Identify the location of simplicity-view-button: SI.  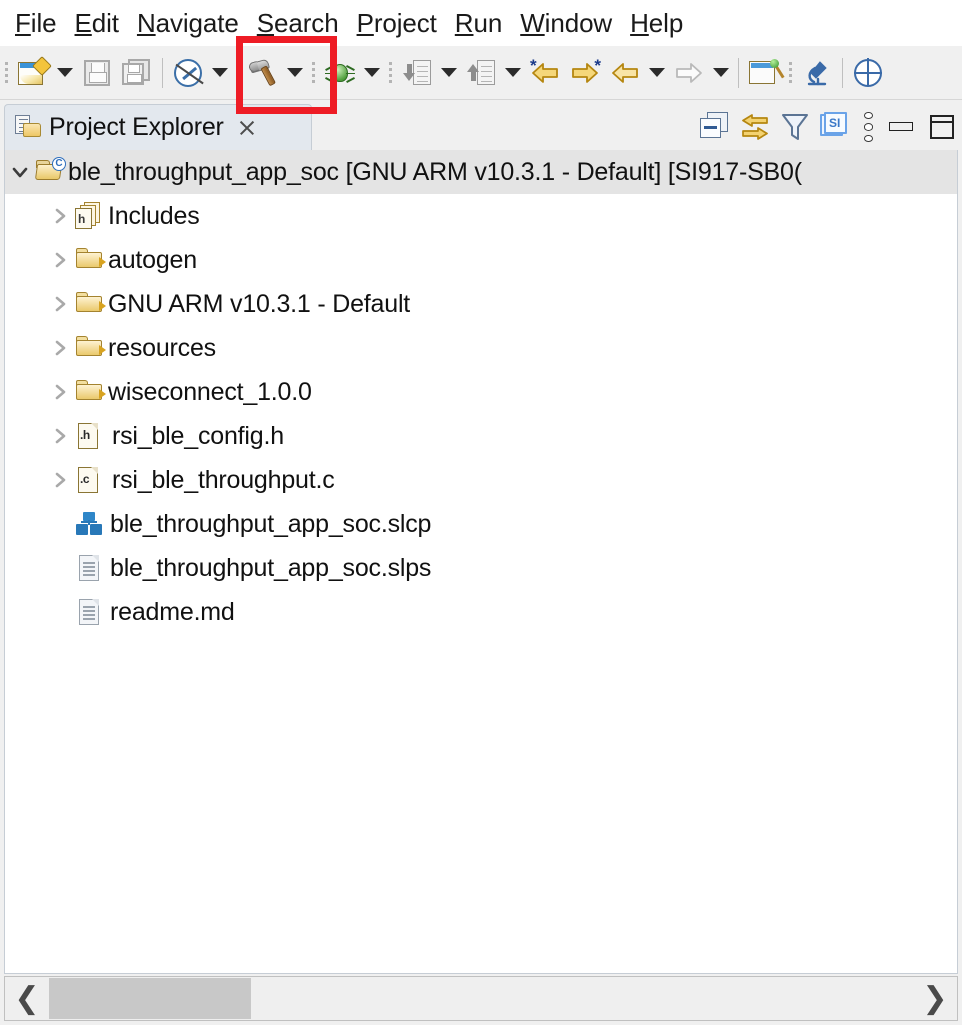
(835, 127).